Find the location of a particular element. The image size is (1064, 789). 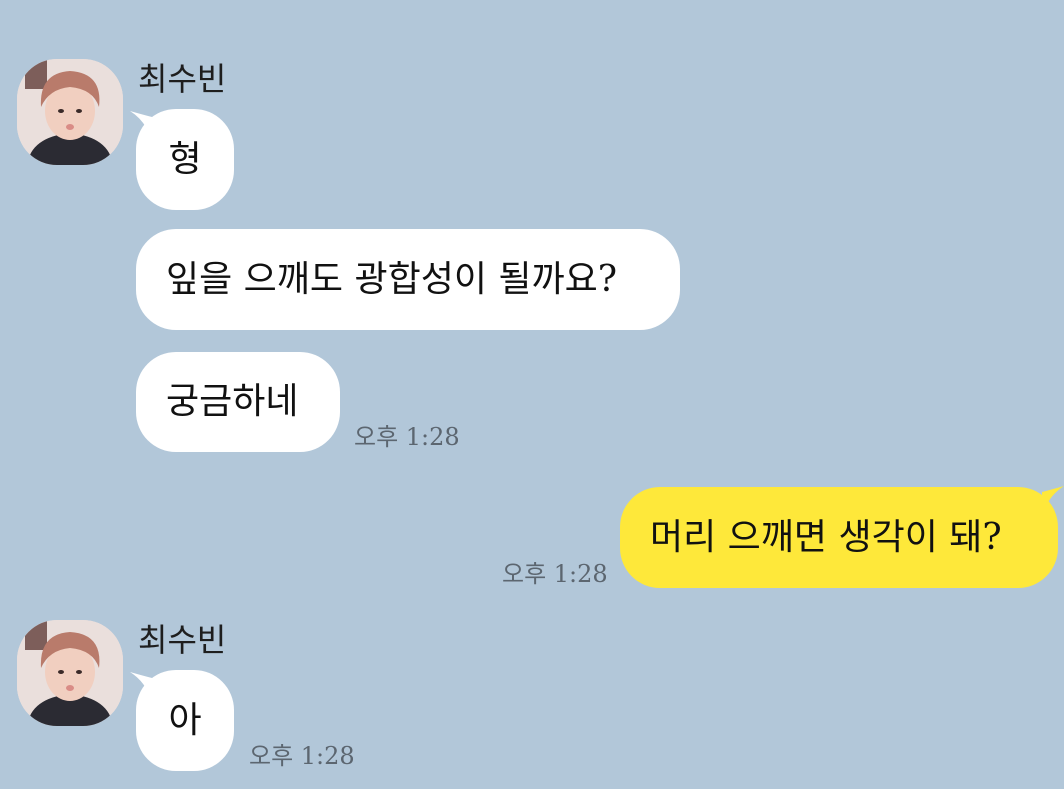

message-bubble: 형 is located at coordinates (185, 159).